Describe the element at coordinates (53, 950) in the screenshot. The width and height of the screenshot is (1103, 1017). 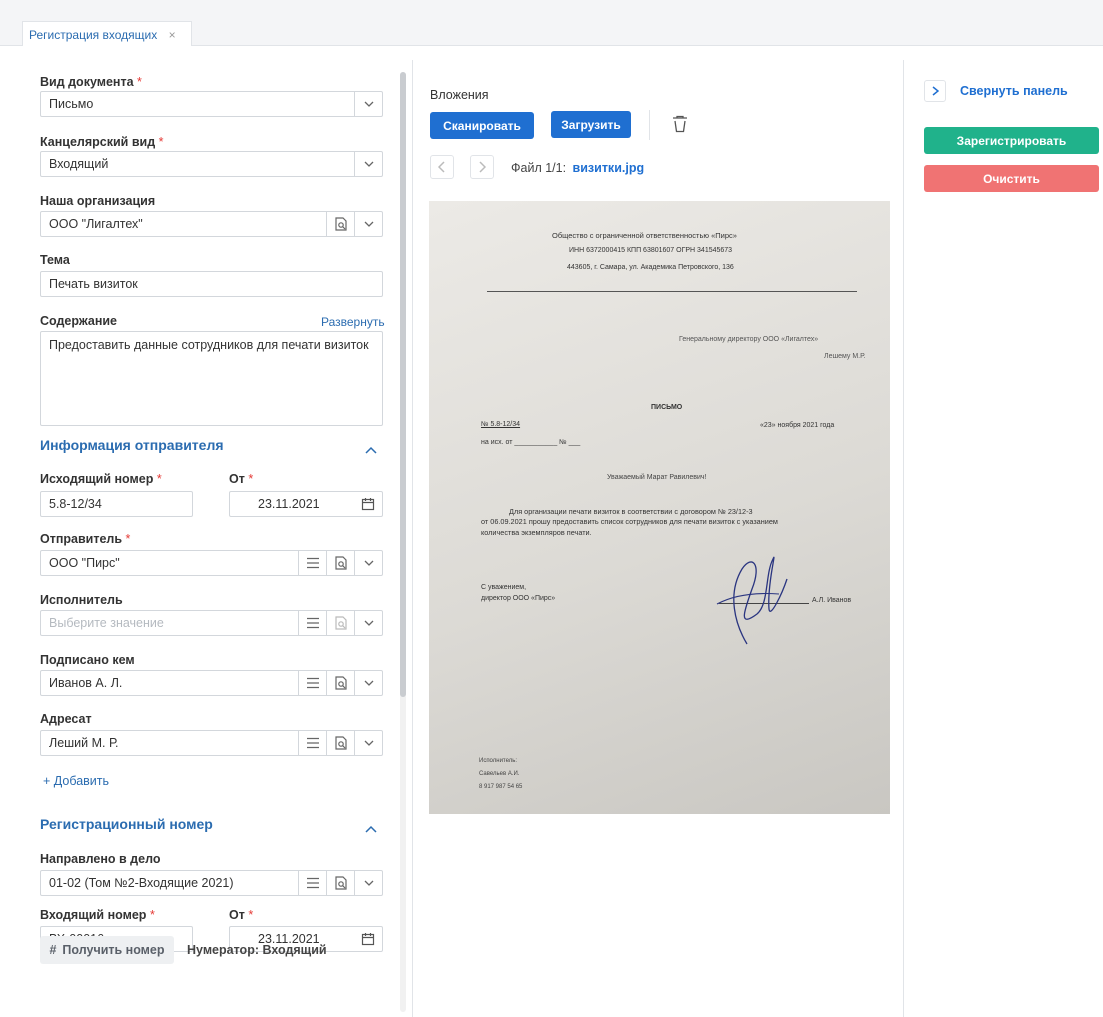
I see `hash-icon: #` at that location.